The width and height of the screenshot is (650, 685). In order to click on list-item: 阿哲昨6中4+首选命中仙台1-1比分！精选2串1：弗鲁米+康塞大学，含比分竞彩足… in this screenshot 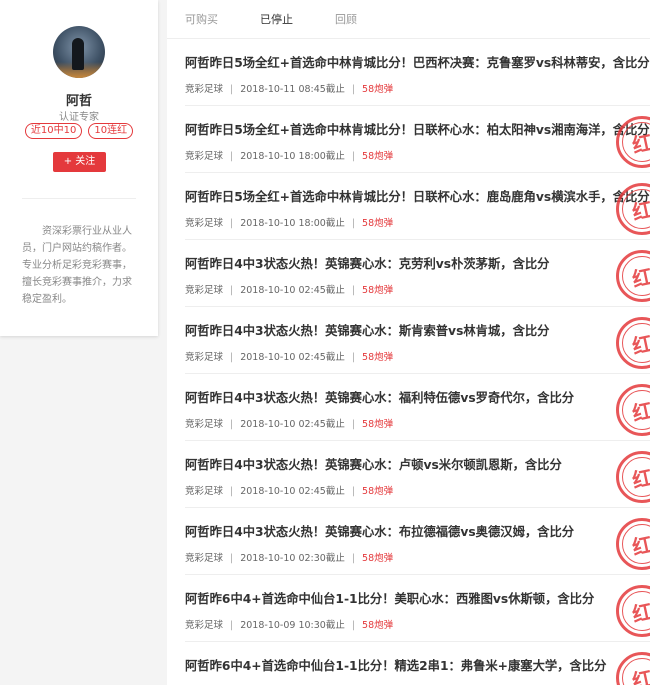, I will do `click(417, 663)`.